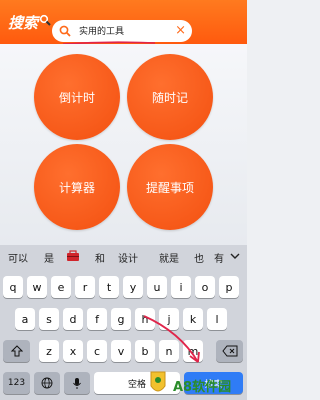  I want to click on key-a: a, so click(25, 319).